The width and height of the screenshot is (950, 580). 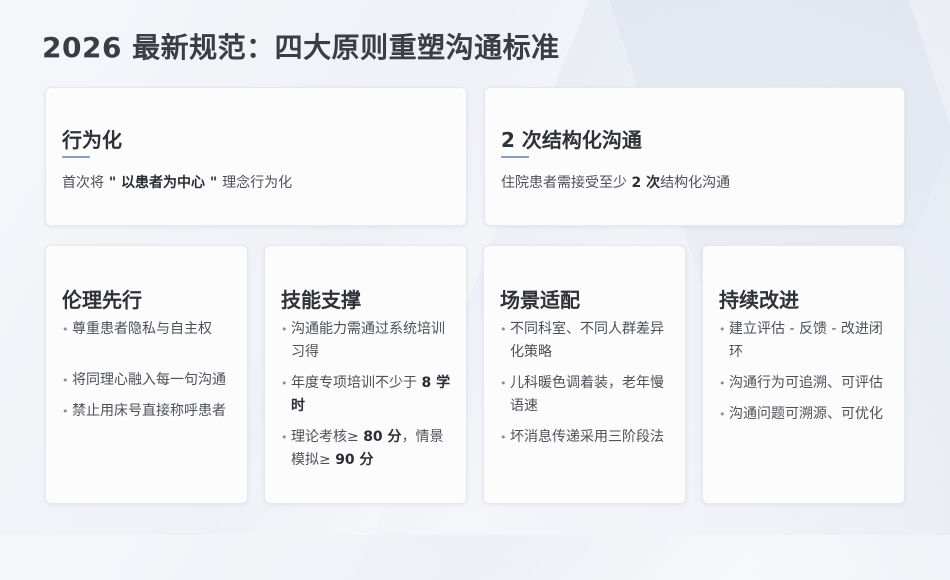 What do you see at coordinates (805, 383) in the screenshot?
I see `list-item: 沟通行为可追溯、可评估` at bounding box center [805, 383].